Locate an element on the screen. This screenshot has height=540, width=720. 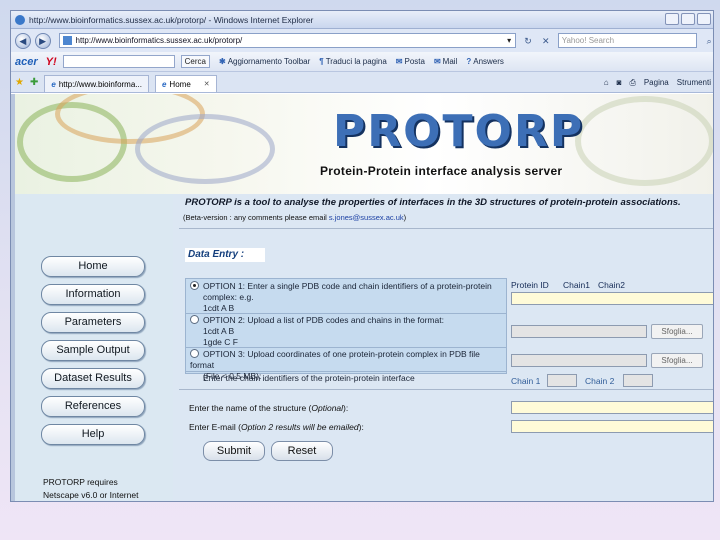
cerca-button: Cerca is located at coordinates (195, 61).